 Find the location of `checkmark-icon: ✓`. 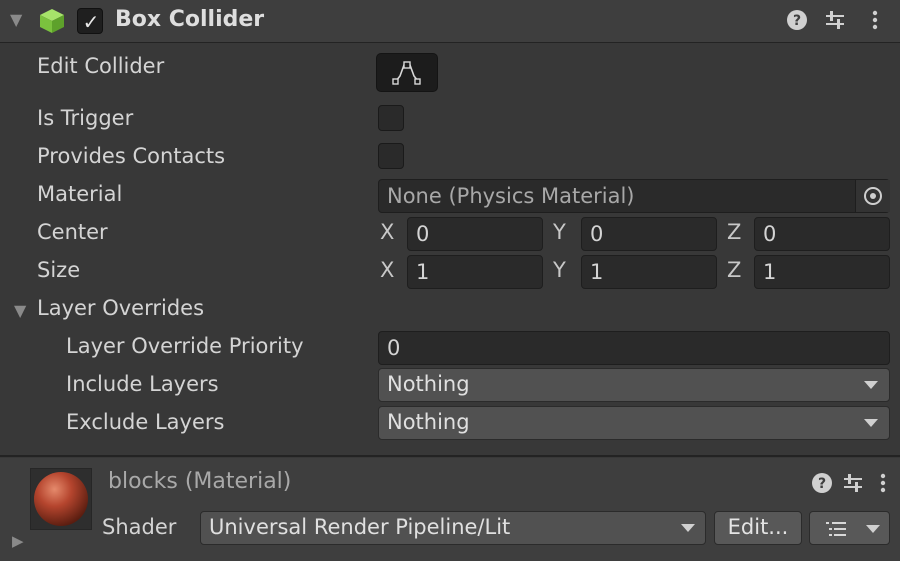

checkmark-icon: ✓ is located at coordinates (91, 22).